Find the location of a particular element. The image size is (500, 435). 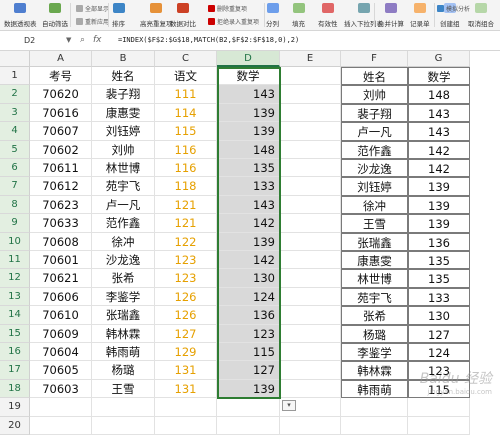

table-cell: 70608 is located at coordinates (61, 241).